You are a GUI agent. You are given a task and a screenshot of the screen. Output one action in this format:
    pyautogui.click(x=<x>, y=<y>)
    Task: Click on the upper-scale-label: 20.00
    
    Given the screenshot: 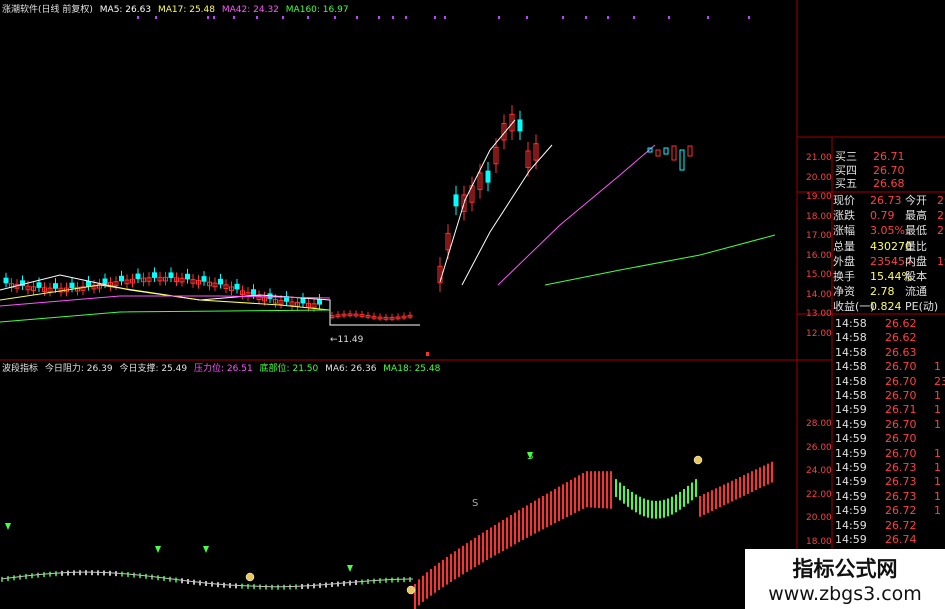 What is the action you would take?
    pyautogui.click(x=819, y=177)
    